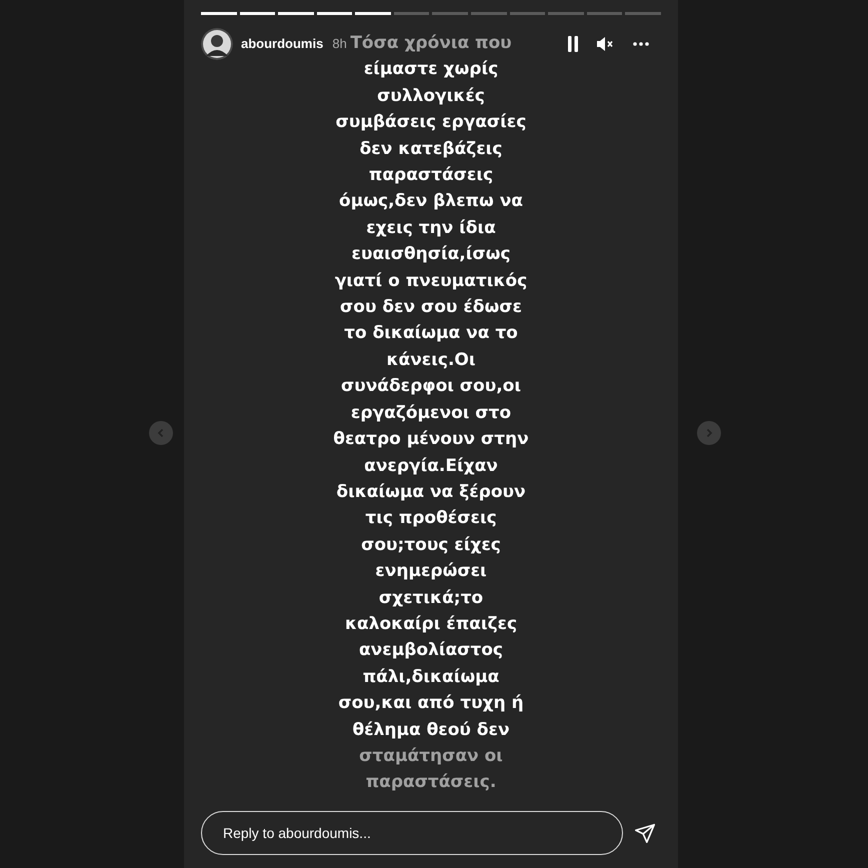 The height and width of the screenshot is (868, 868). Describe the element at coordinates (431, 624) in the screenshot. I see `story-text-line: καλοκαίρι έπαιζες` at that location.